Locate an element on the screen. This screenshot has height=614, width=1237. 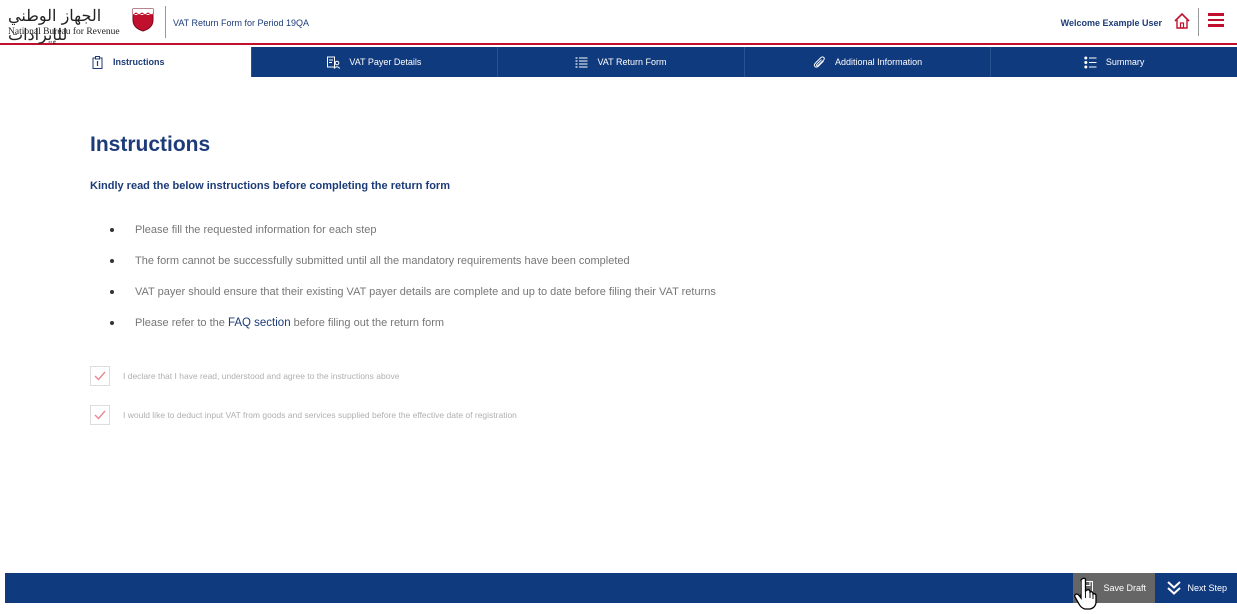
next-step-label: Next Step is located at coordinates (1207, 588).